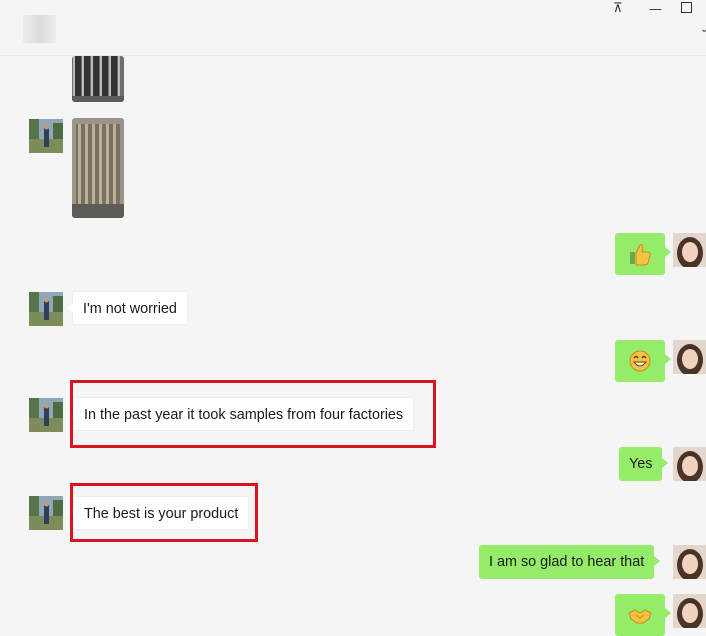 The width and height of the screenshot is (706, 636). Describe the element at coordinates (640, 255) in the screenshot. I see `thumbs-up-icon` at that location.